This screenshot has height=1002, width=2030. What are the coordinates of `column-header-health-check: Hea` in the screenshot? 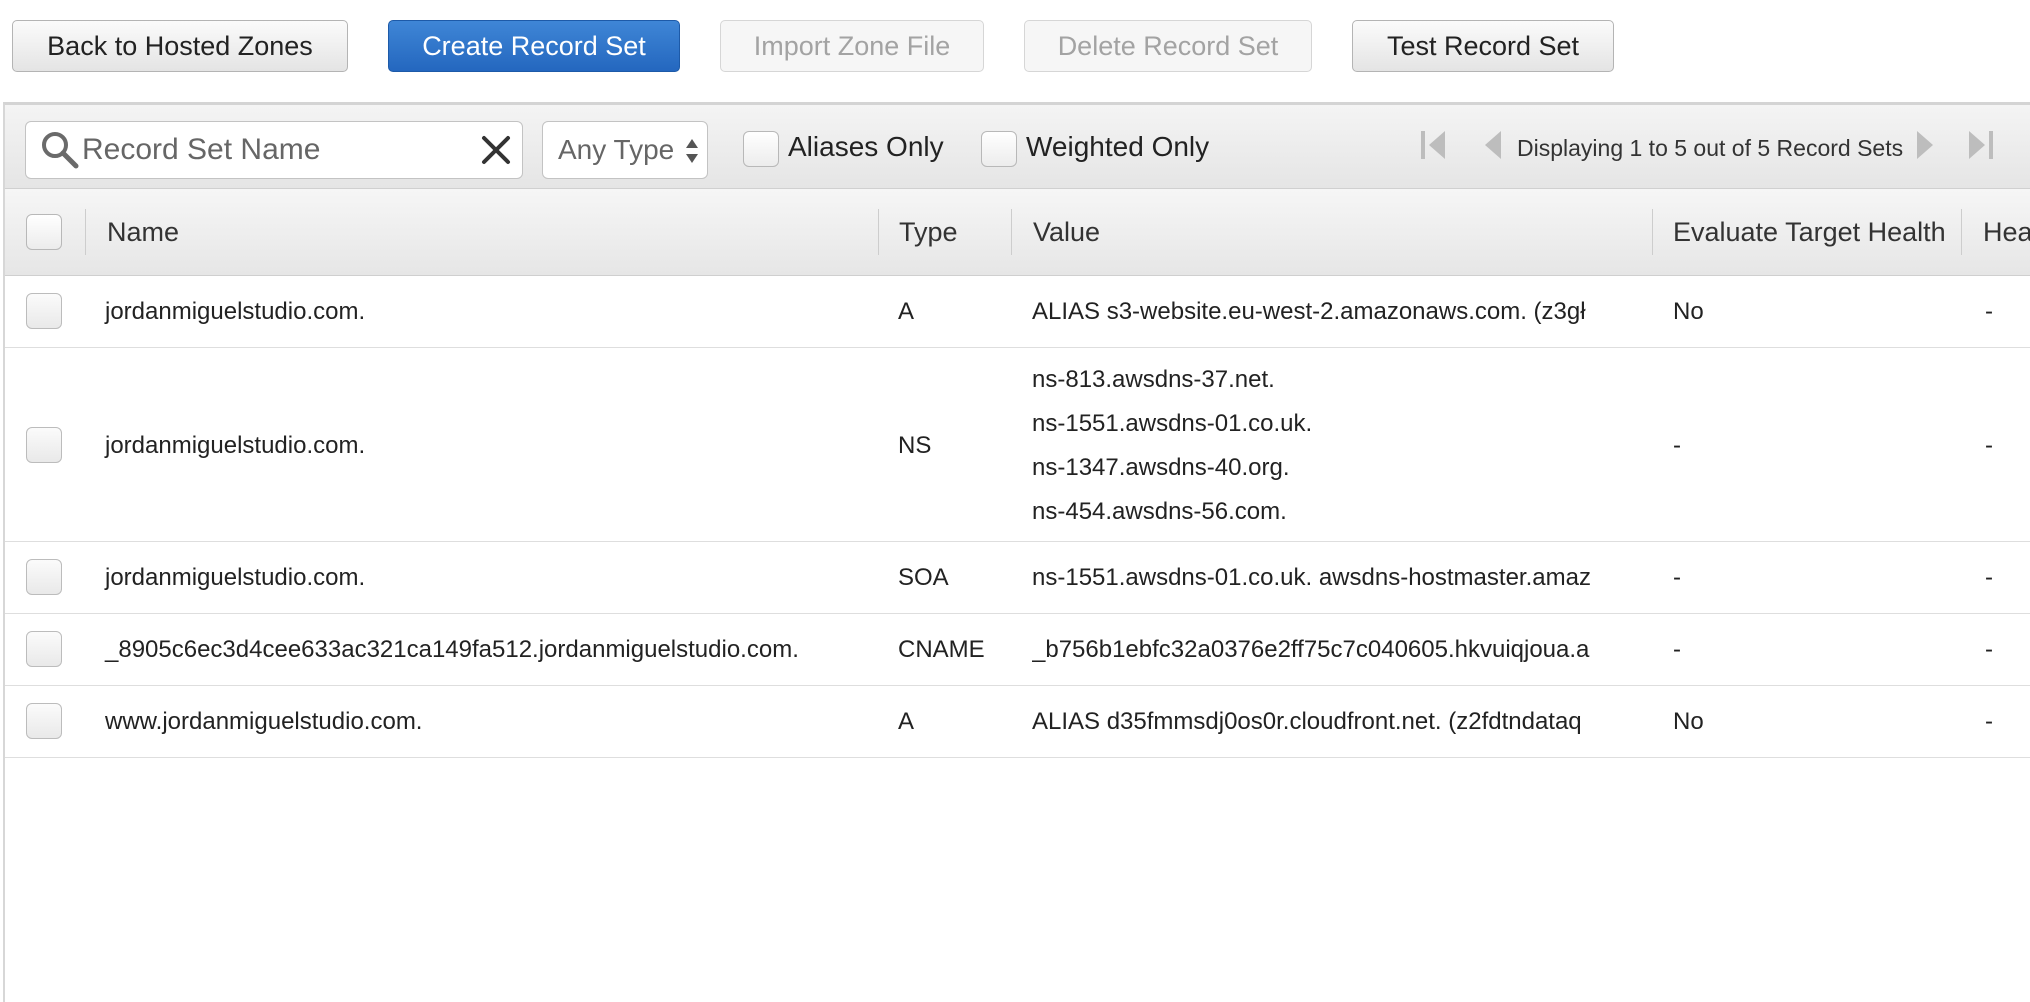 It's located at (2006, 232).